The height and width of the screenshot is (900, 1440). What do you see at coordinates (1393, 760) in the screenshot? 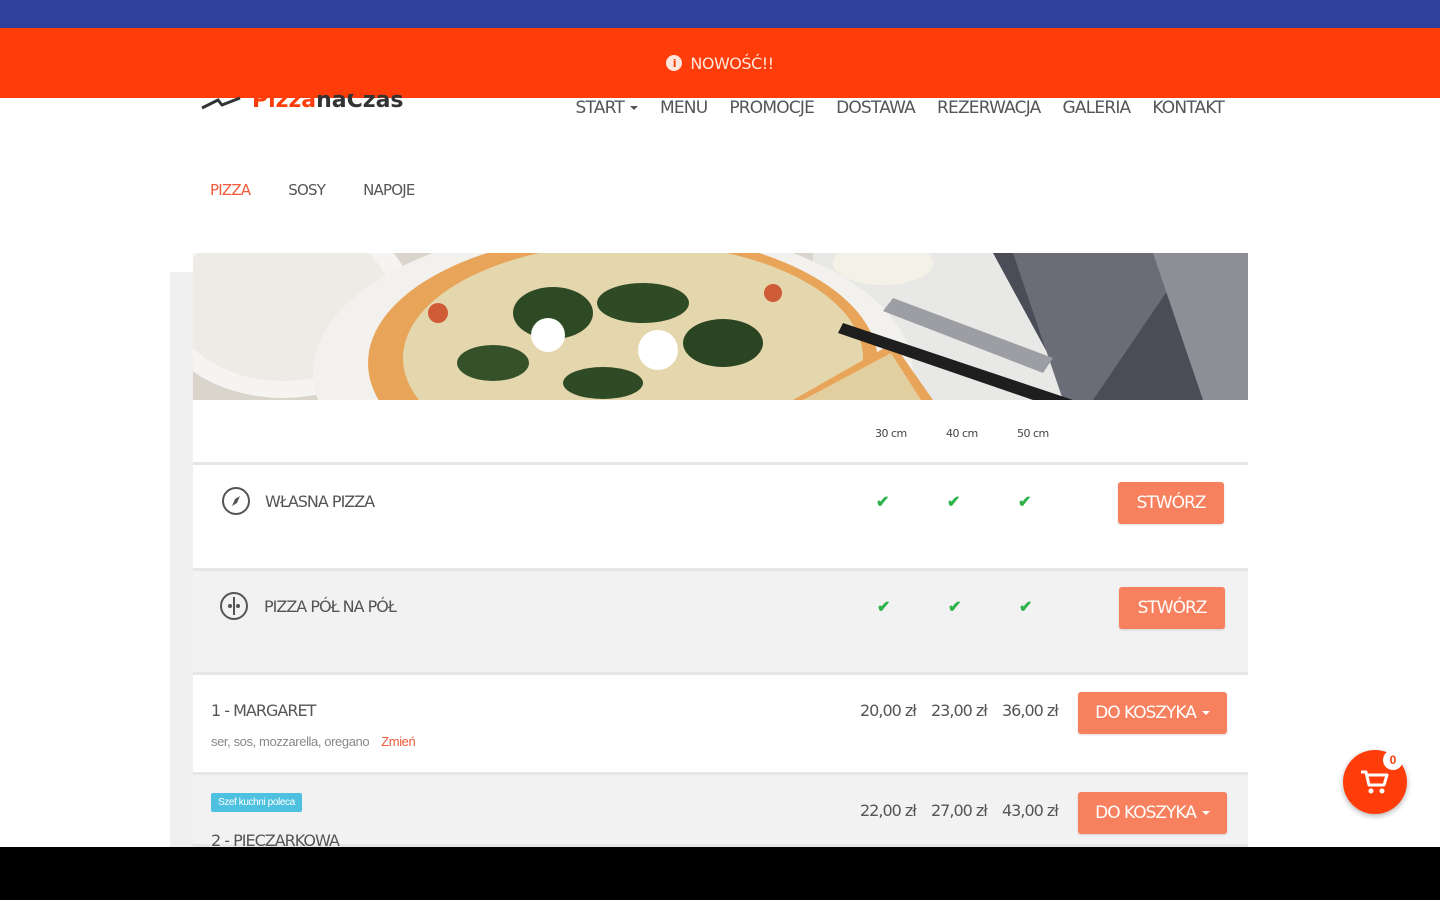
I see `cart-count-badge: 0` at bounding box center [1393, 760].